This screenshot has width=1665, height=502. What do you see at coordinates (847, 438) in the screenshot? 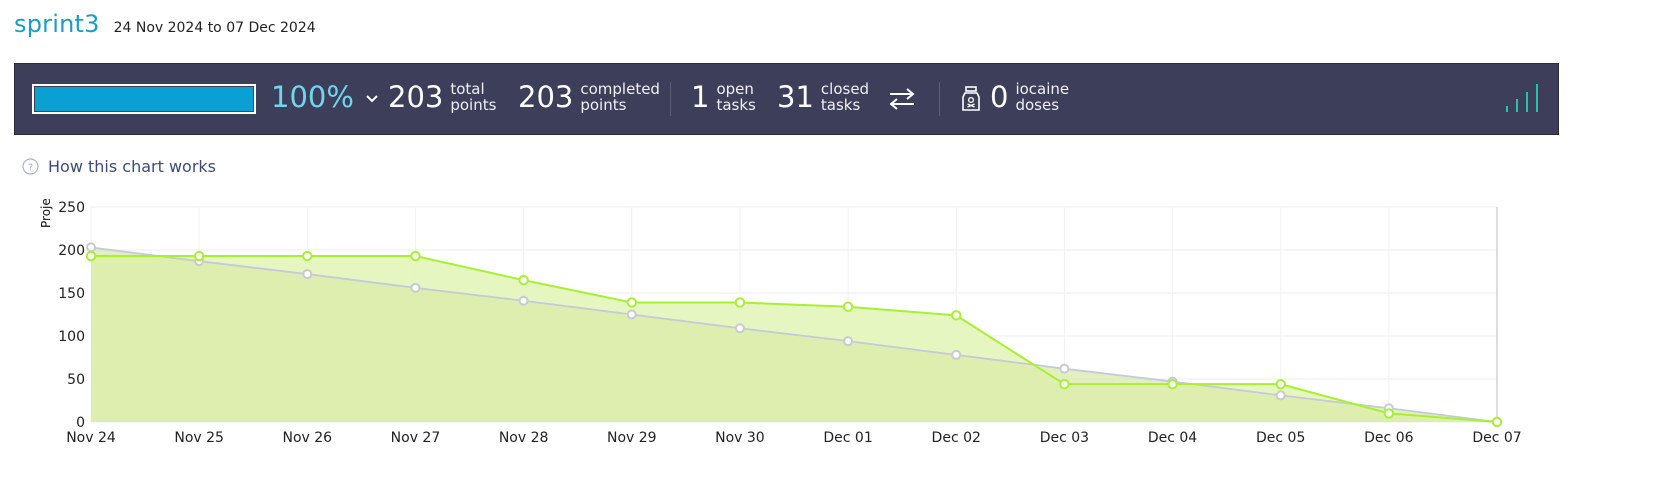
I see `x-tick-label: Dec 01` at bounding box center [847, 438].